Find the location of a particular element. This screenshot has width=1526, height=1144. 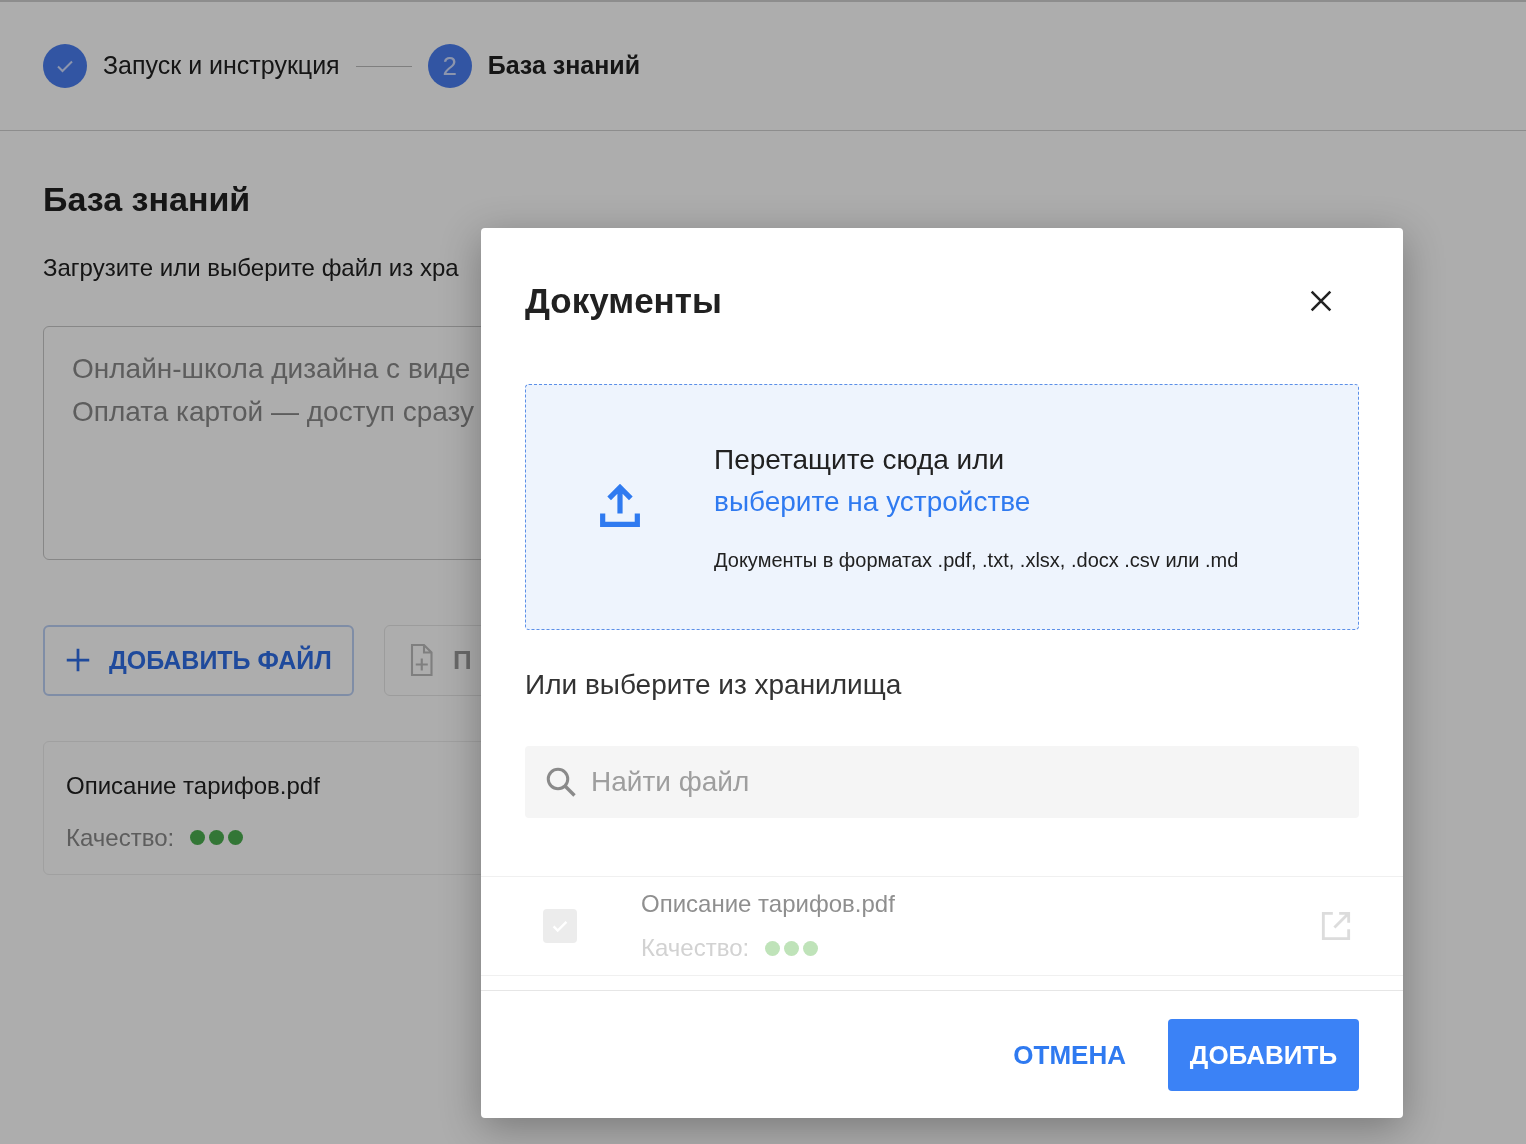

add-button: ДОБАВИТЬ is located at coordinates (1263, 1055).